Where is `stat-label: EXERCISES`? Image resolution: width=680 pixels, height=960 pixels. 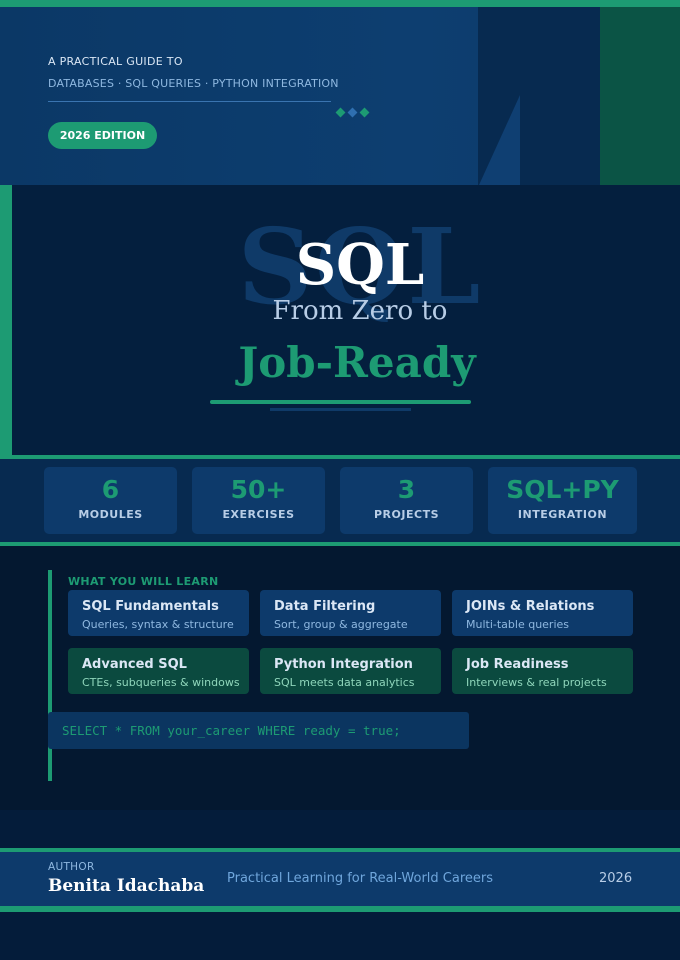 stat-label: EXERCISES is located at coordinates (258, 514).